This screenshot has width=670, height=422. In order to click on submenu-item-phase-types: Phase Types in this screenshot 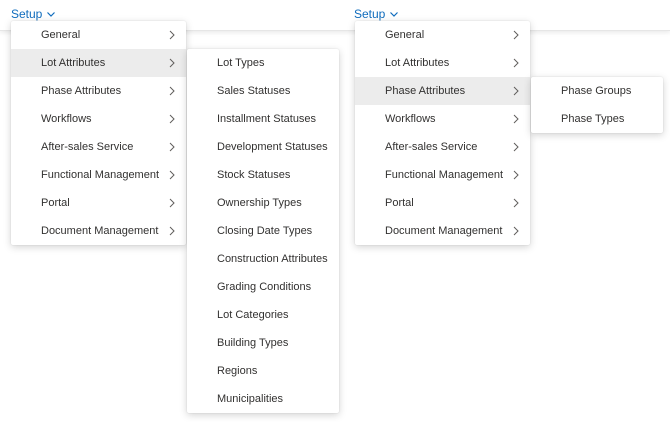, I will do `click(597, 119)`.